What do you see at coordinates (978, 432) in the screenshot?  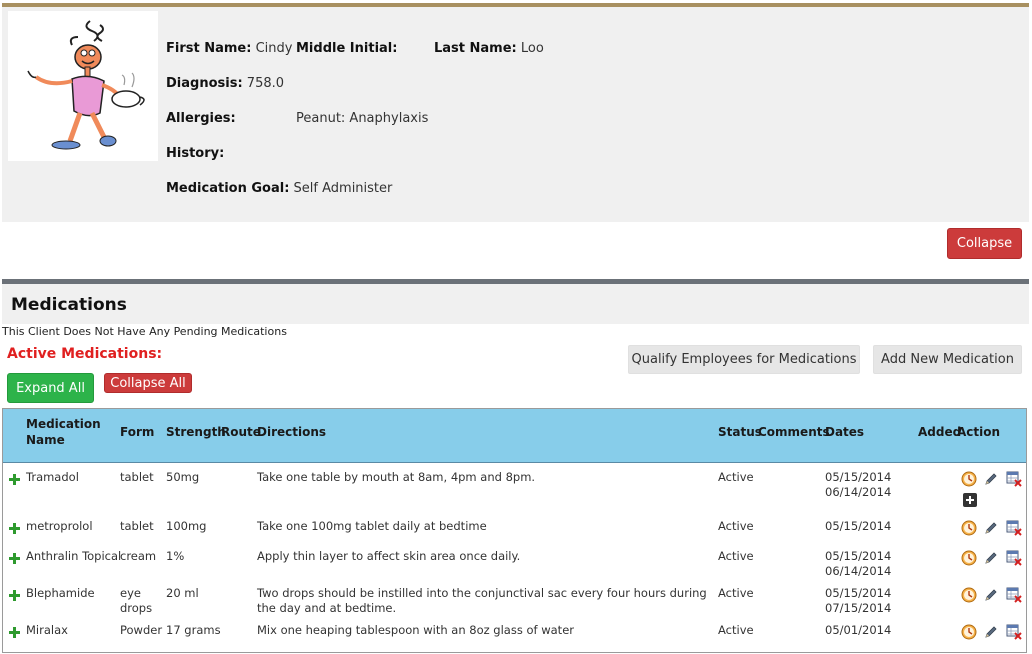 I see `column-header-action: Action` at bounding box center [978, 432].